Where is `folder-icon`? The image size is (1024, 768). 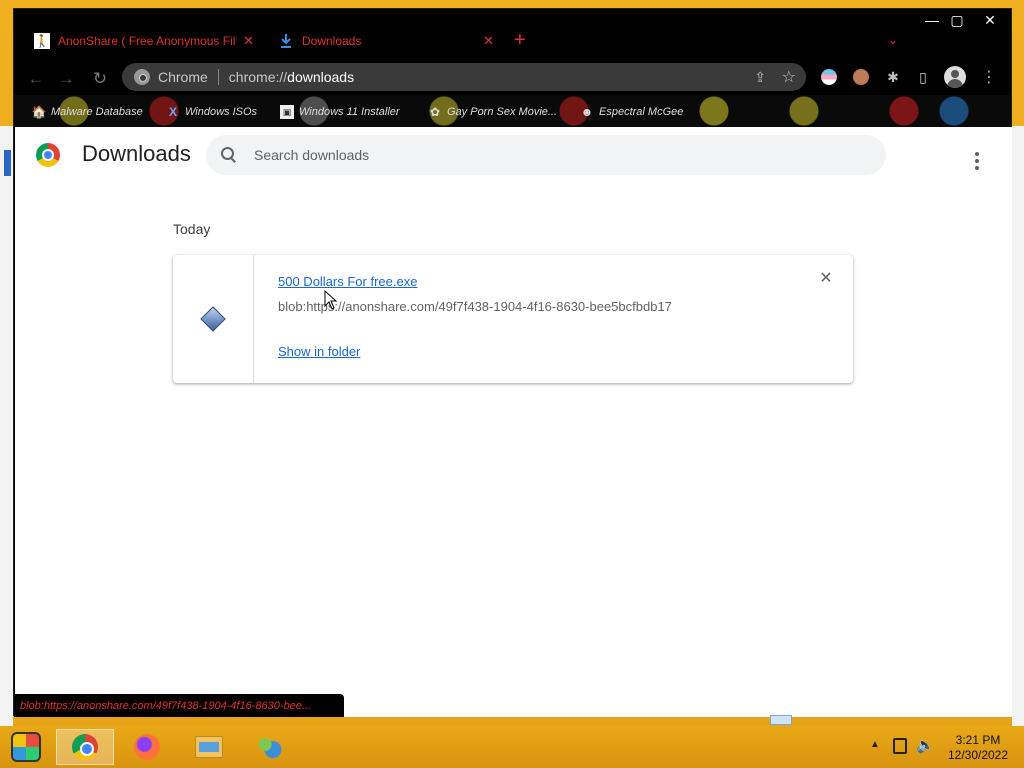 folder-icon is located at coordinates (209, 747).